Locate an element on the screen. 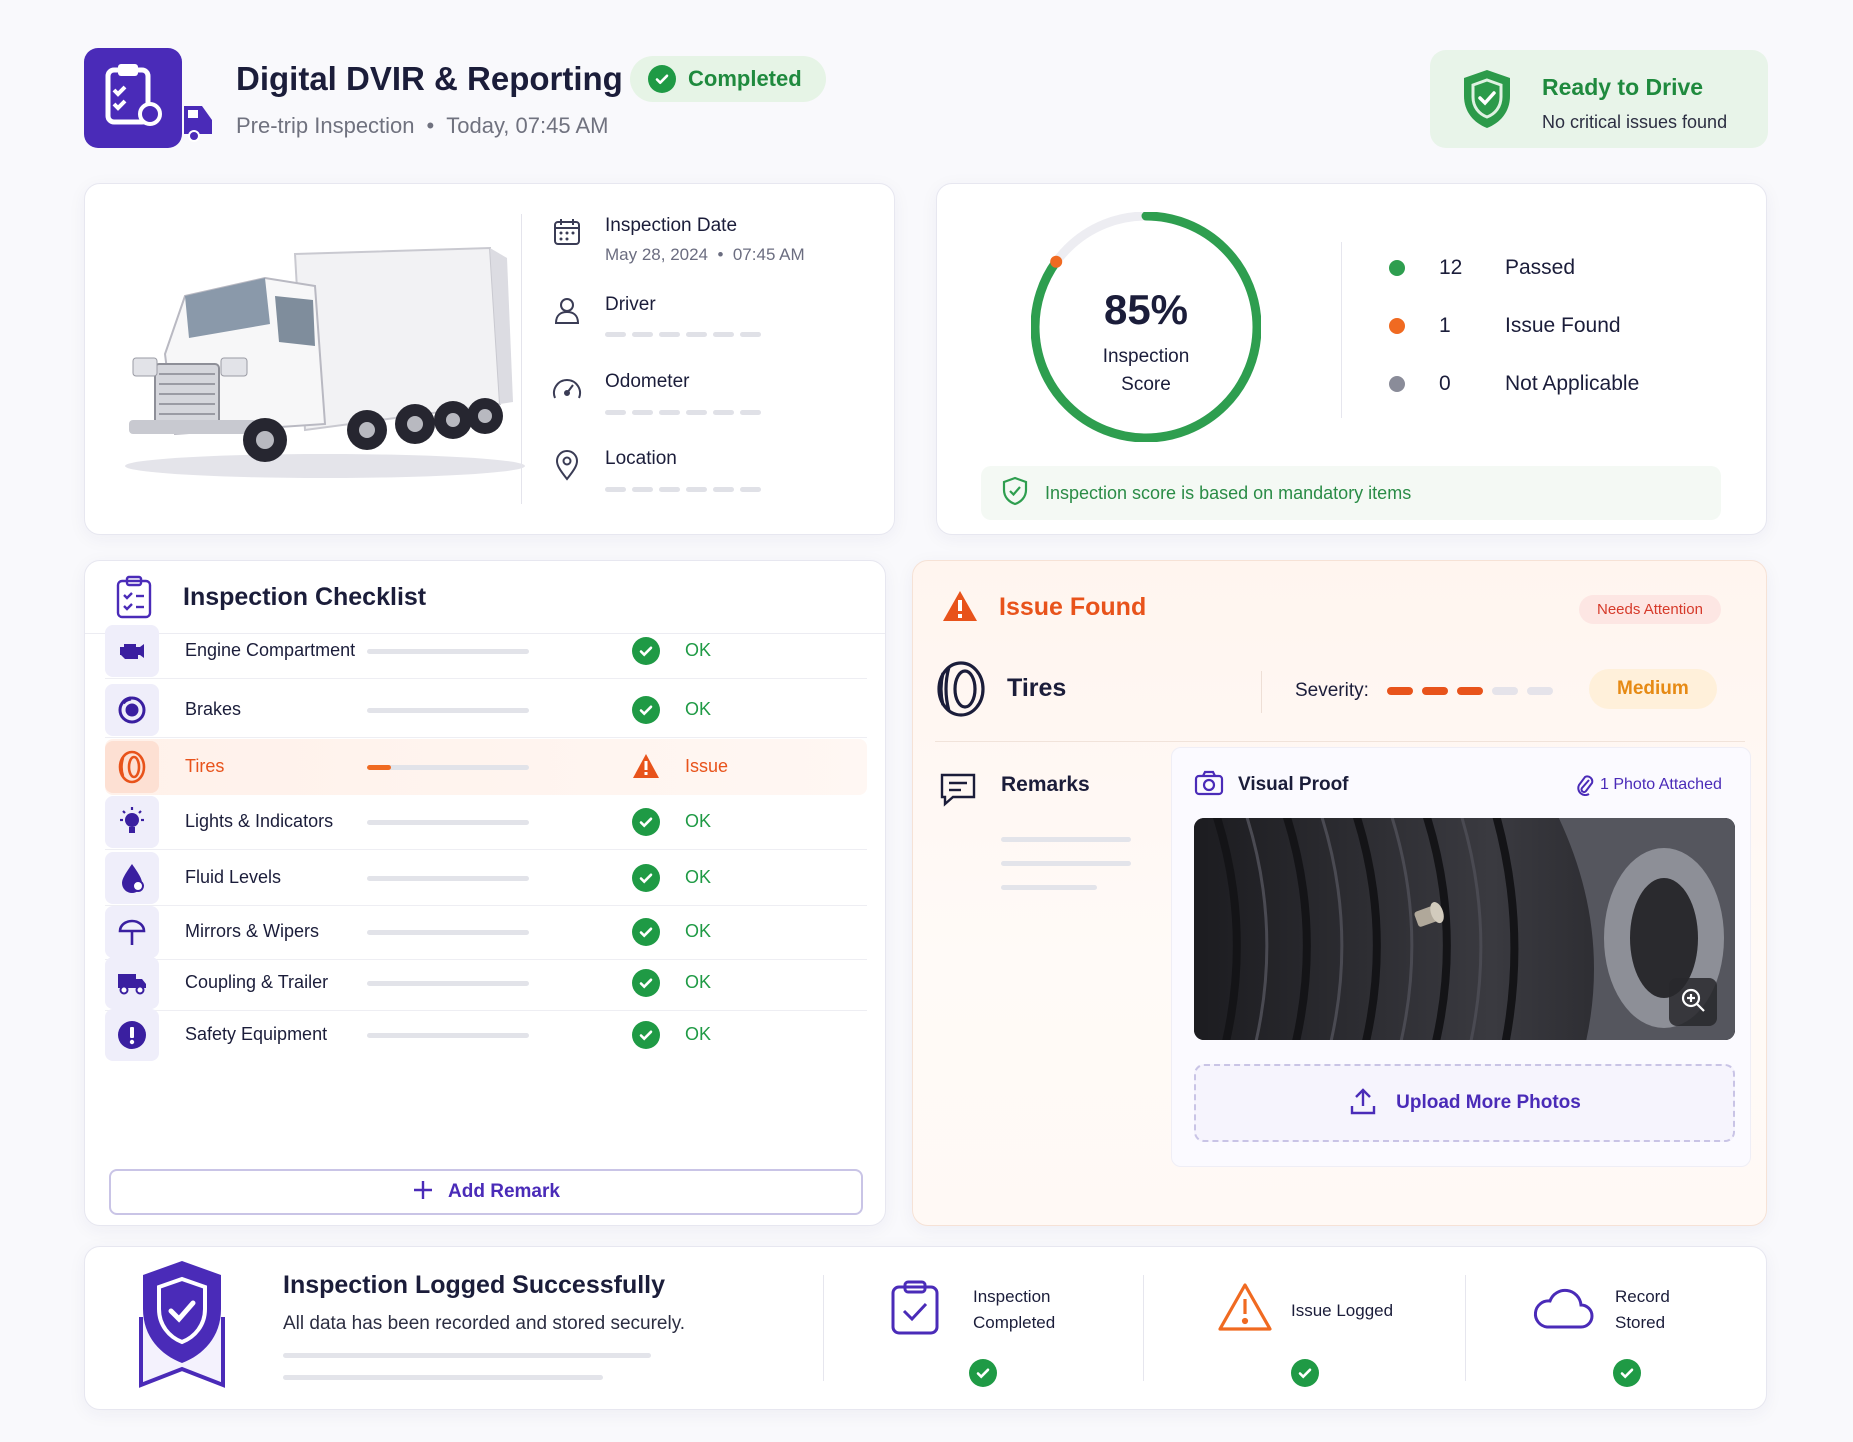  checklist-row-engine-compartment: Engine Compartment OK is located at coordinates (486, 651).